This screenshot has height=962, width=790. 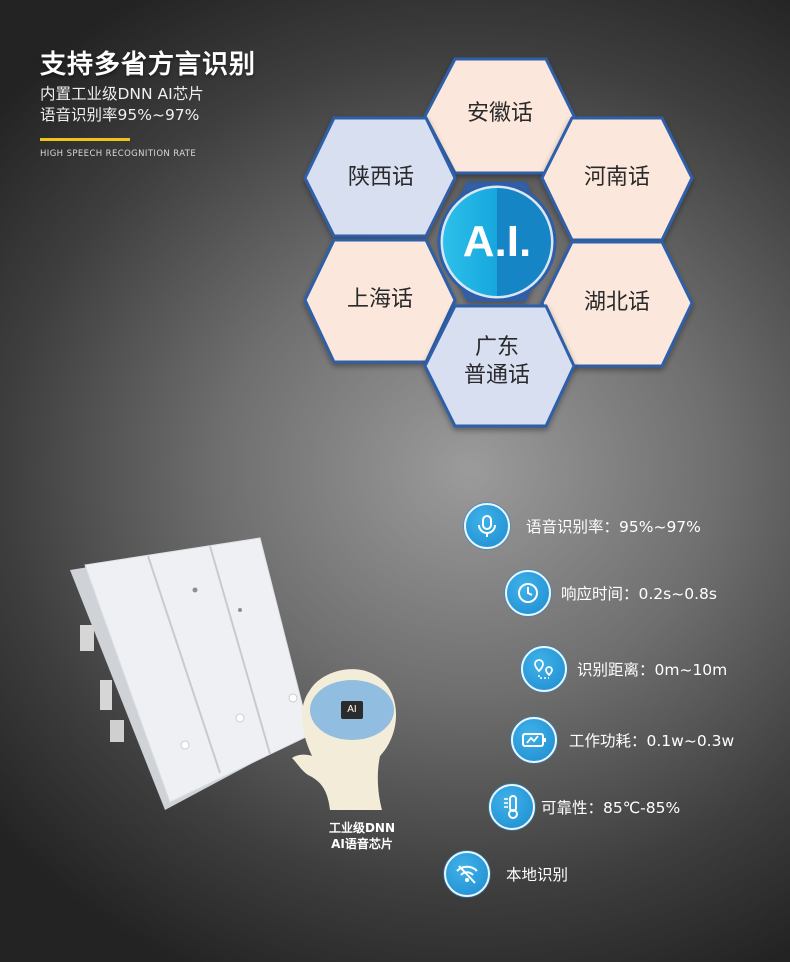 What do you see at coordinates (652, 670) in the screenshot?
I see `feature-label: 识别距离：0m~10m` at bounding box center [652, 670].